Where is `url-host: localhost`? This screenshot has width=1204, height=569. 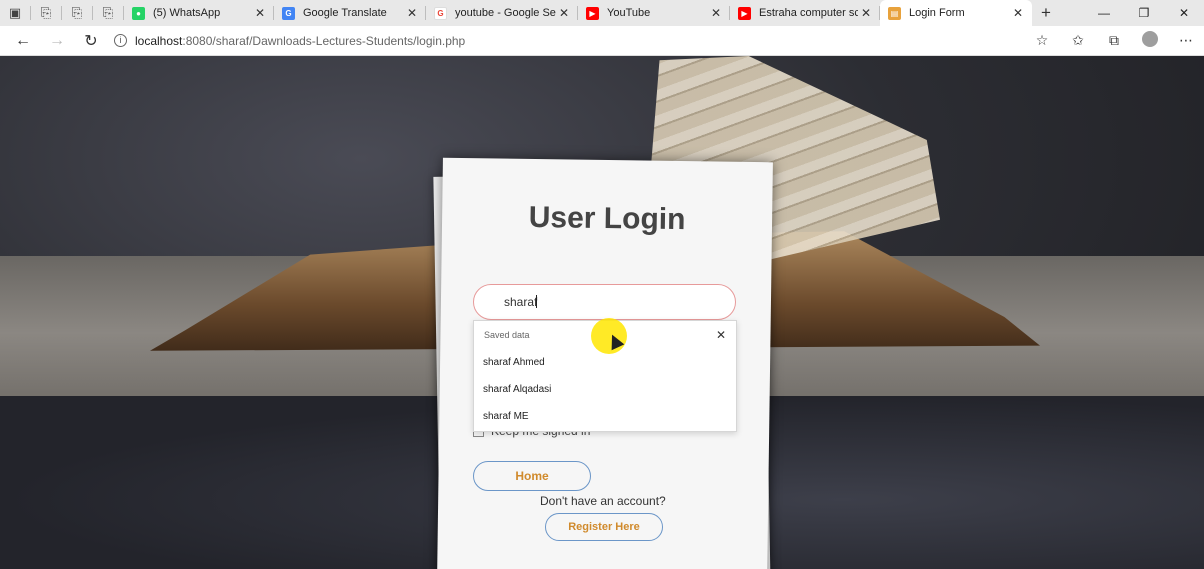 url-host: localhost is located at coordinates (159, 40).